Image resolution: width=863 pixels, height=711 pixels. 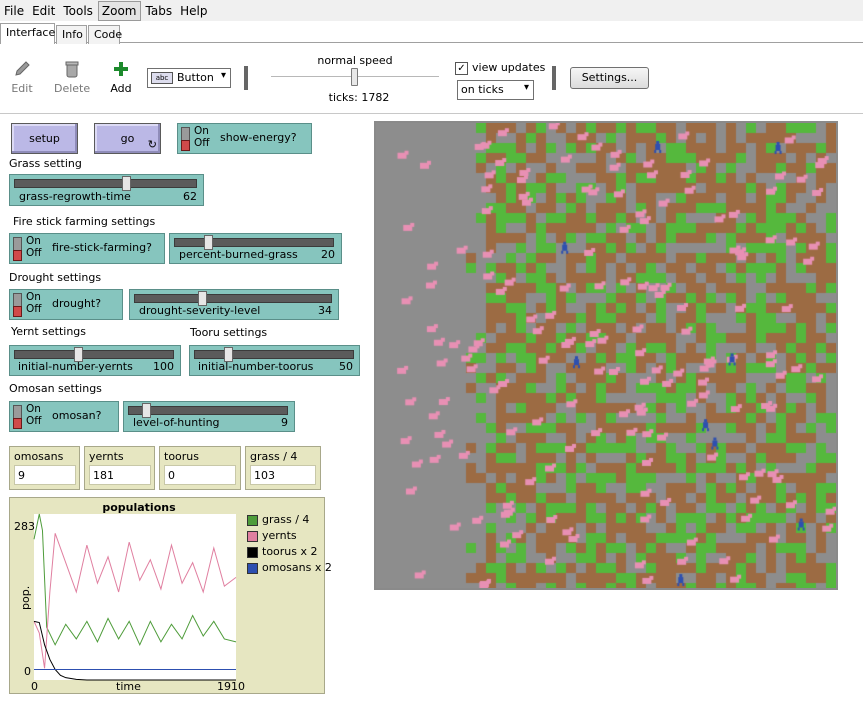 What do you see at coordinates (27, 671) in the screenshot?
I see `y-min-label: 0` at bounding box center [27, 671].